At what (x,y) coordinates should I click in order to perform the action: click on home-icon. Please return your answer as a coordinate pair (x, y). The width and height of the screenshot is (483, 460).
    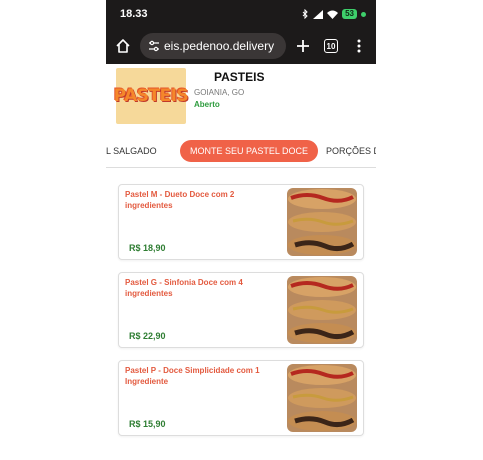
    Looking at the image, I should click on (123, 46).